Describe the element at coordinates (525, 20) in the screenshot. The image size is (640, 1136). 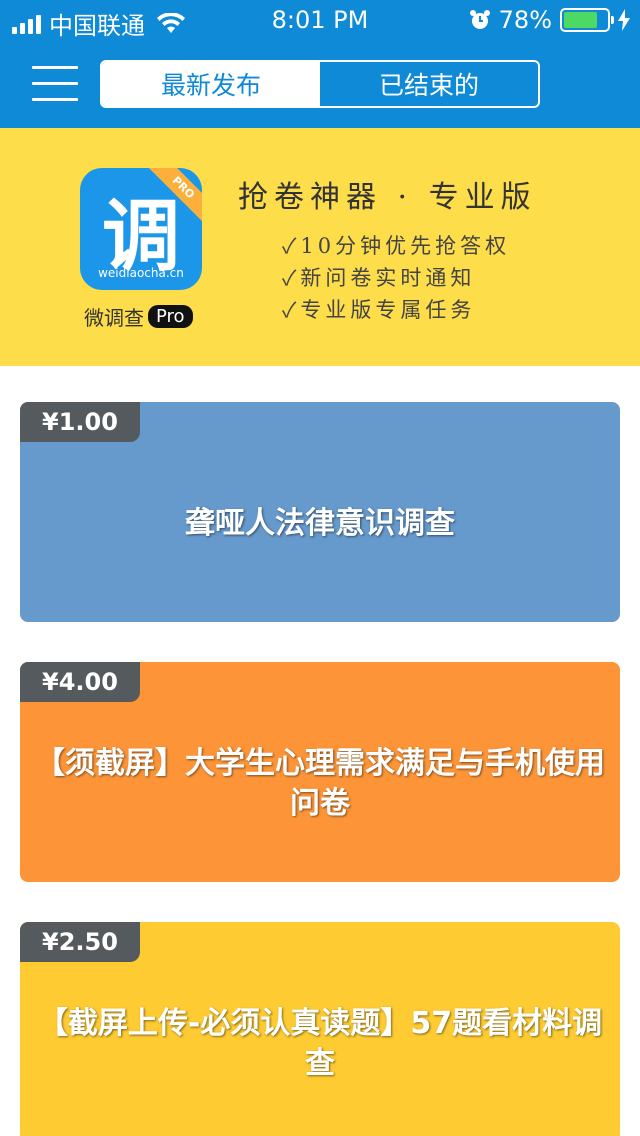
I see `battery-percent: 78%` at that location.